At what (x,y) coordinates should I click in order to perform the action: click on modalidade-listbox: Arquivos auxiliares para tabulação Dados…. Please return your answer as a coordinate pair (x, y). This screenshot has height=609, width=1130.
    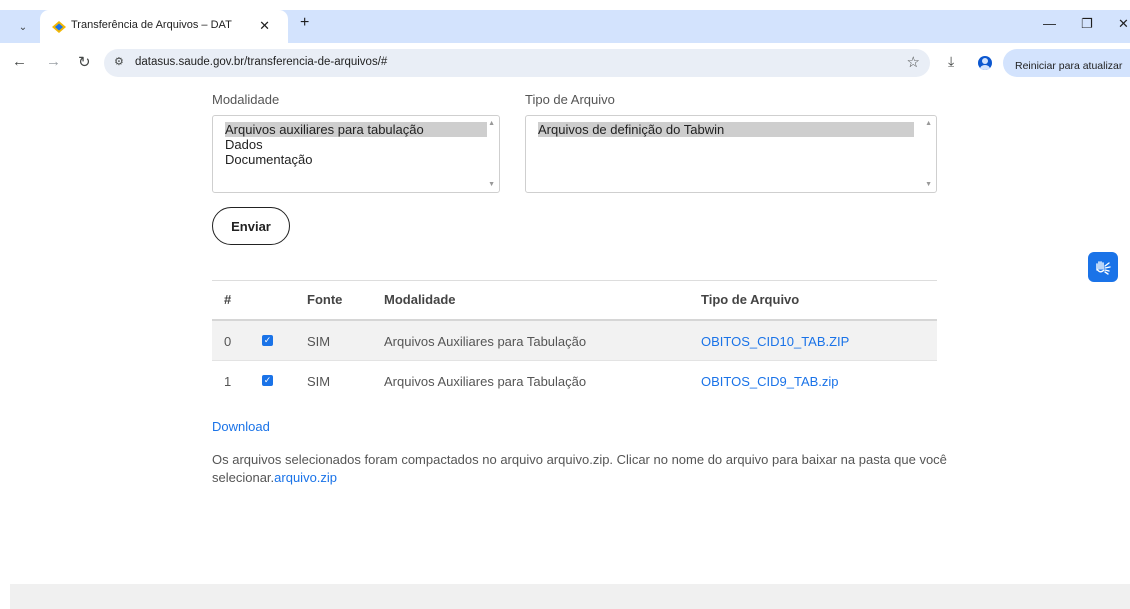
    Looking at the image, I should click on (356, 154).